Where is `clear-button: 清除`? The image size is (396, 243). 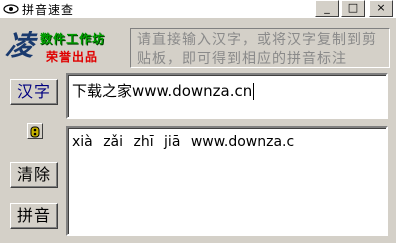
clear-button: 清除 is located at coordinates (34, 175).